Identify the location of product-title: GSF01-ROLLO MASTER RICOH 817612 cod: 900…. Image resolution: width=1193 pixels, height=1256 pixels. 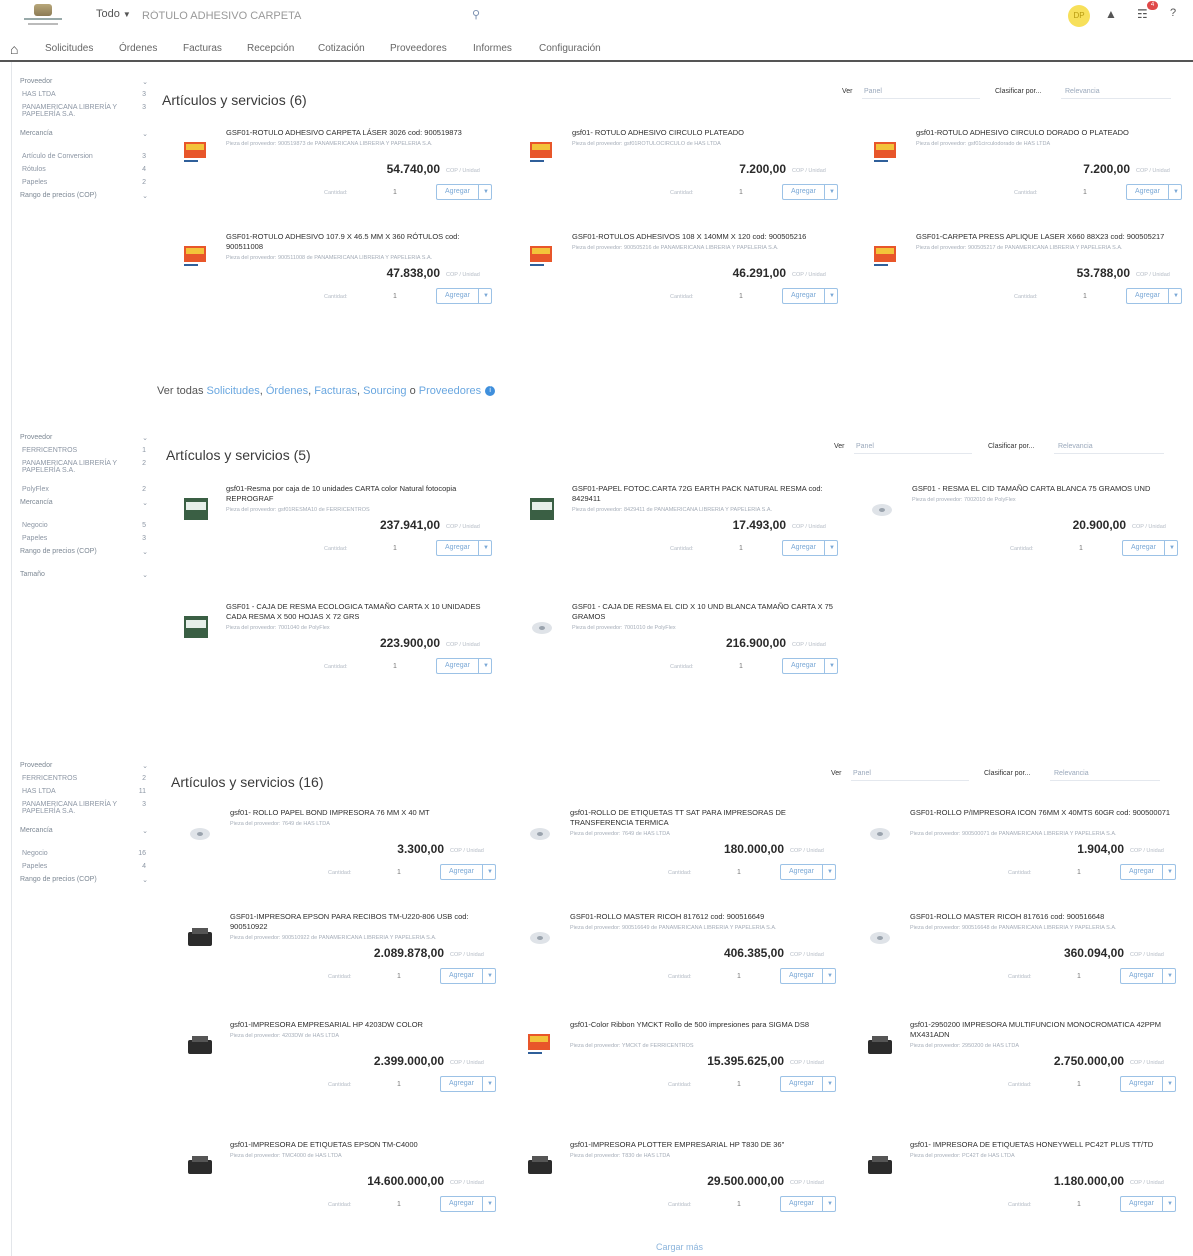
(706, 917).